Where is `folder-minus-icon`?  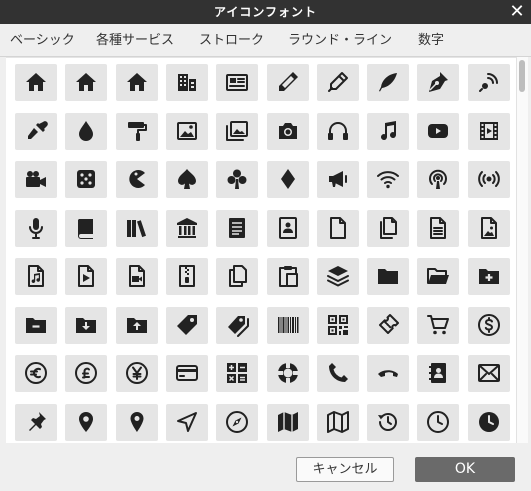
folder-minus-icon is located at coordinates (36, 325).